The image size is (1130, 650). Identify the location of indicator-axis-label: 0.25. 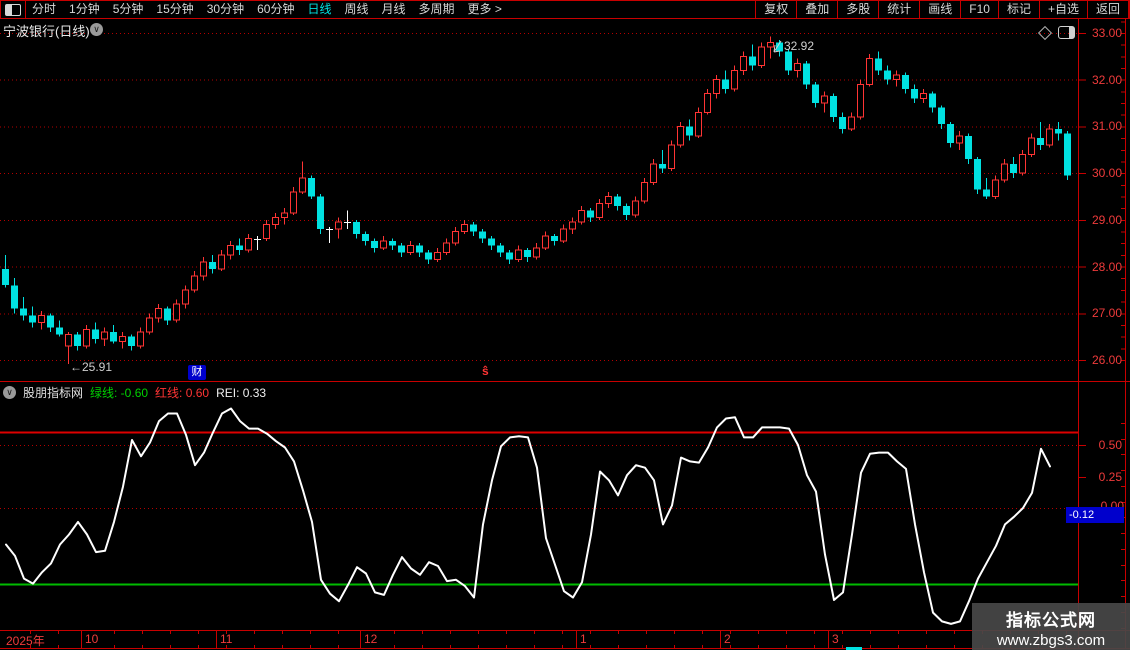
(1110, 477).